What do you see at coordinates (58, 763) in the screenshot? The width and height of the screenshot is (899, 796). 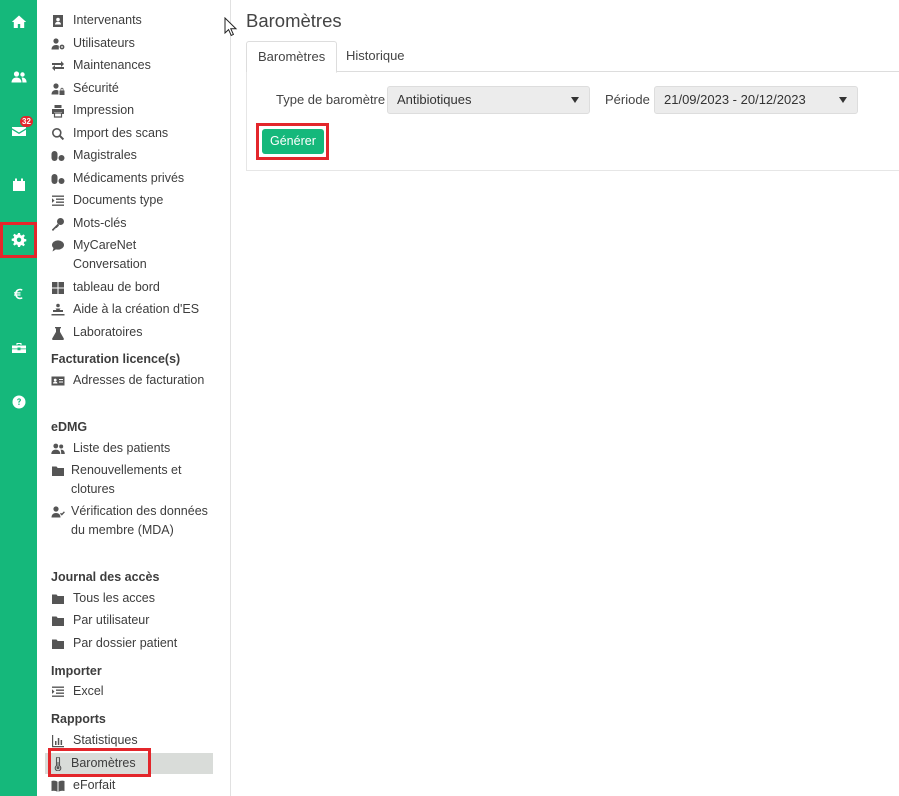 I see `thermometer-icon` at bounding box center [58, 763].